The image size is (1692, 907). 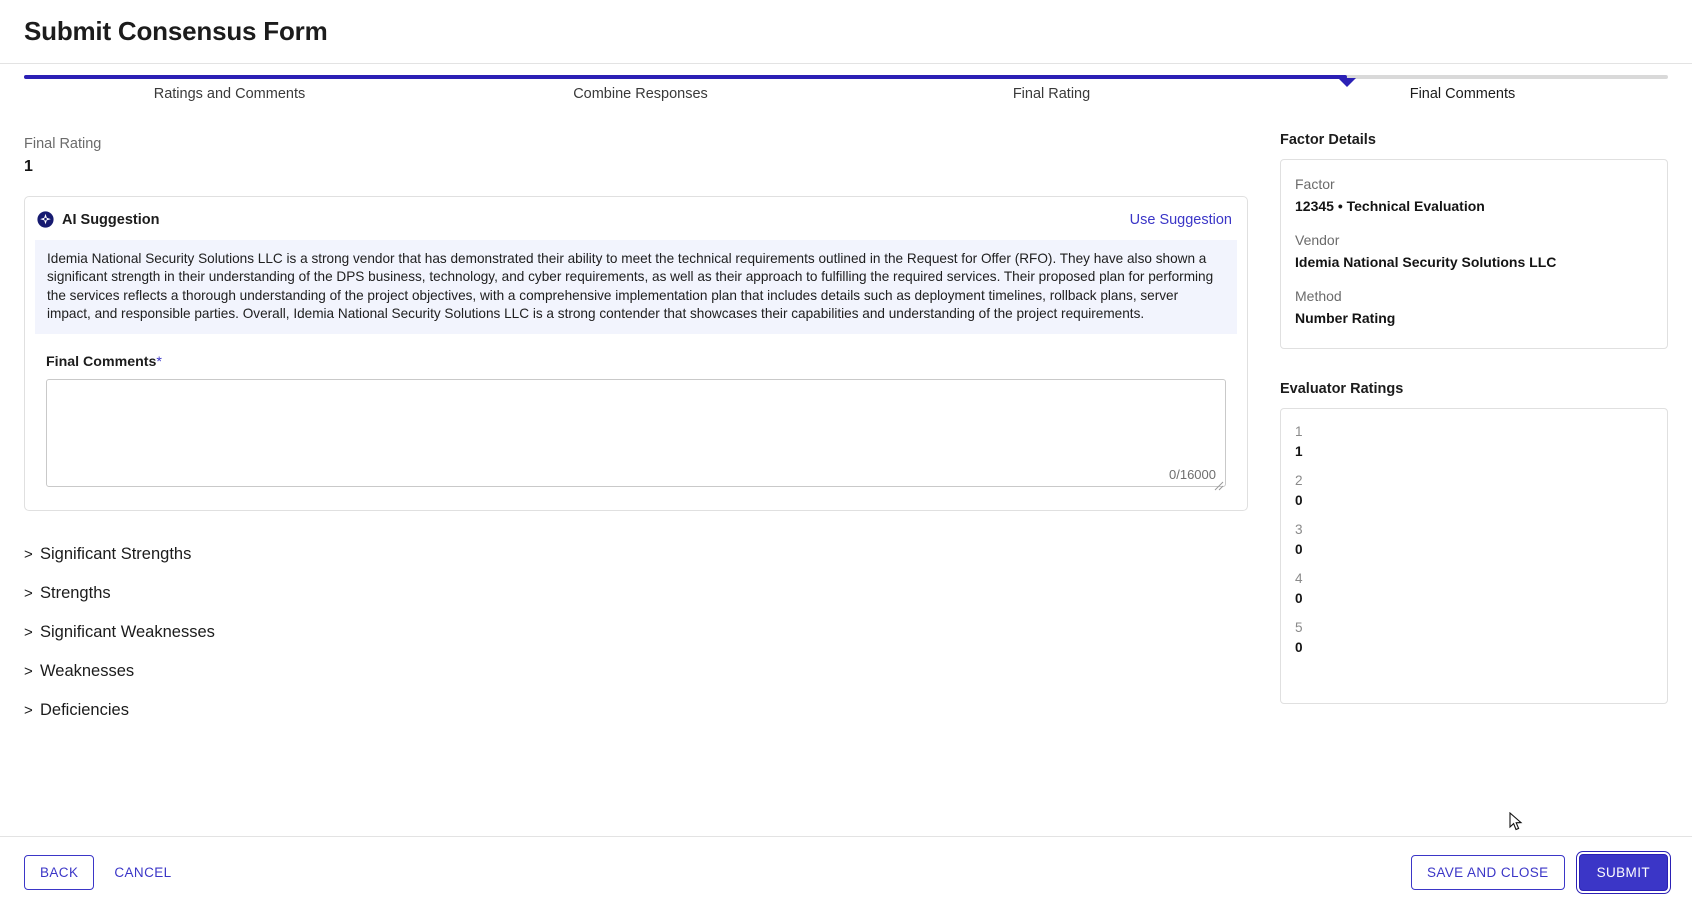 I want to click on factor-detail-label: Factor, so click(x=1315, y=184).